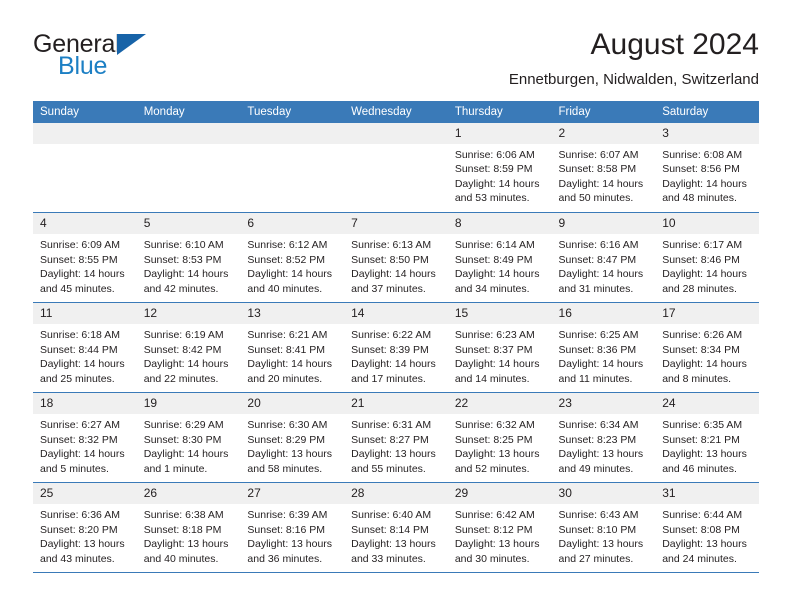 The image size is (792, 612). Describe the element at coordinates (598, 154) in the screenshot. I see `sunrise-text: Sunrise: 6:07 AM` at that location.